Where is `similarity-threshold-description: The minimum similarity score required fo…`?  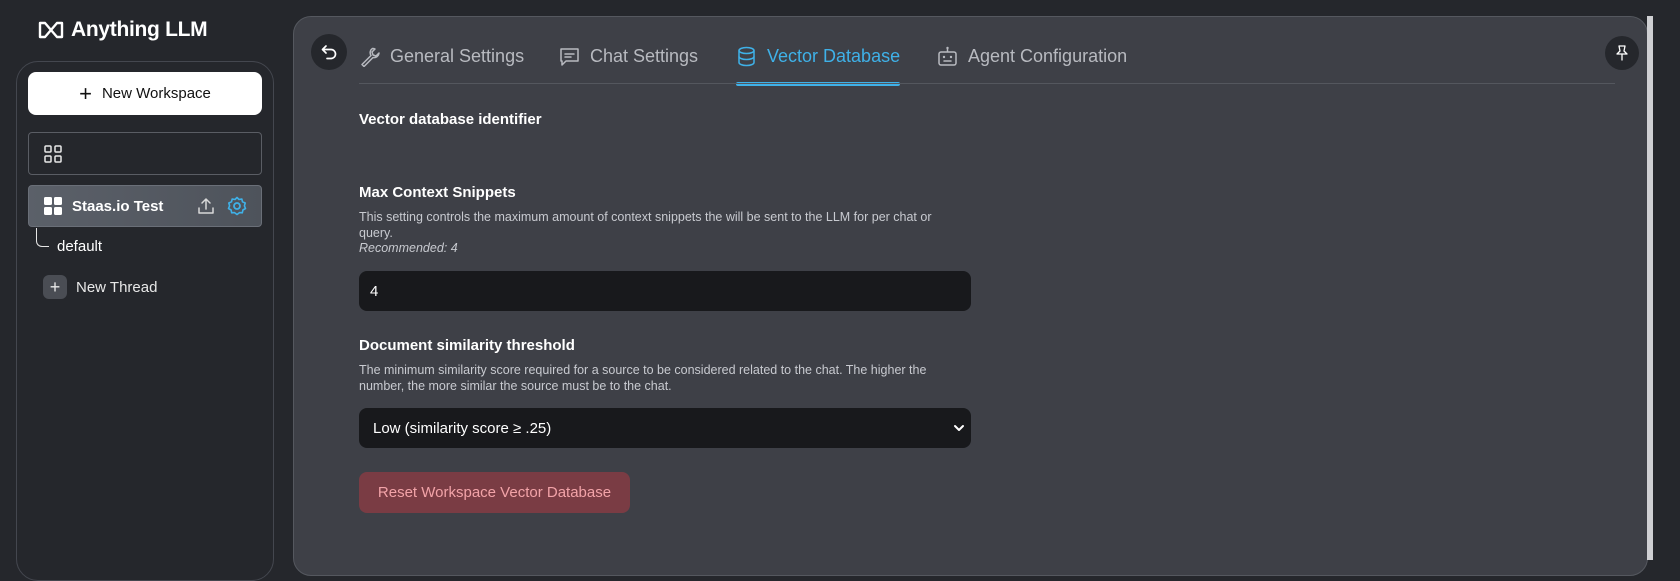 similarity-threshold-description: The minimum similarity score required fo… is located at coordinates (643, 378).